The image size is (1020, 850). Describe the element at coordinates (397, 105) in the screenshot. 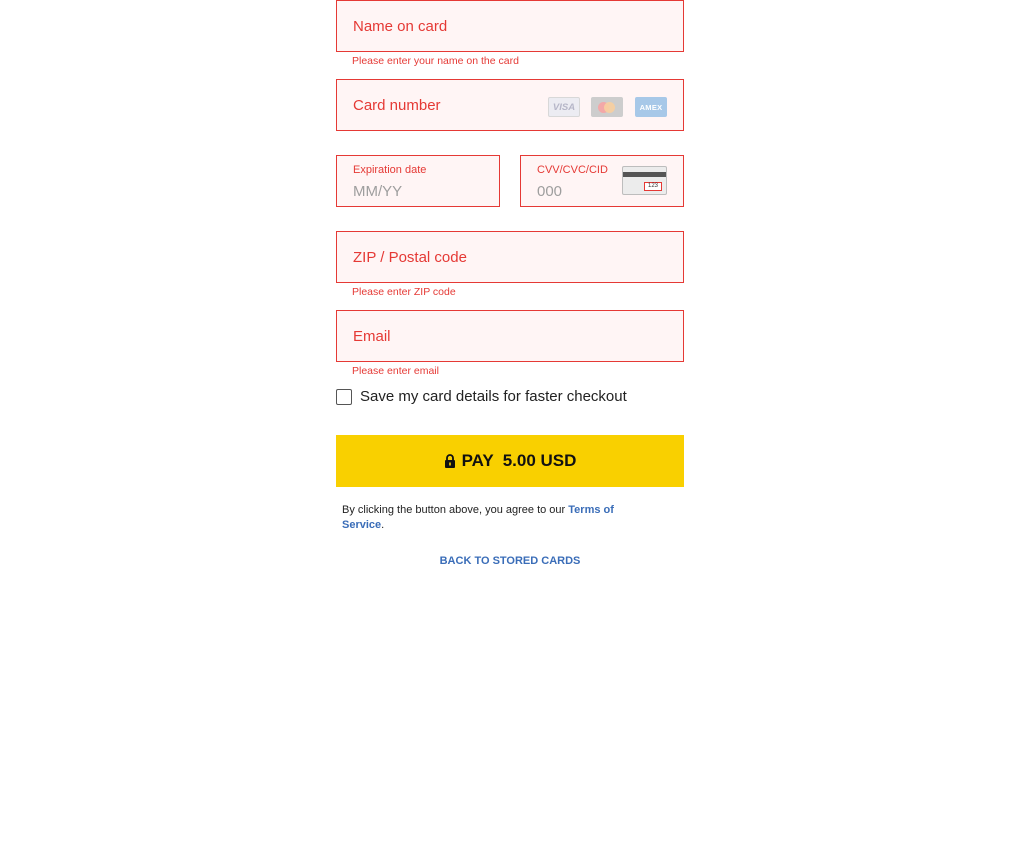

I see `card-number-placeholder: Card number` at that location.